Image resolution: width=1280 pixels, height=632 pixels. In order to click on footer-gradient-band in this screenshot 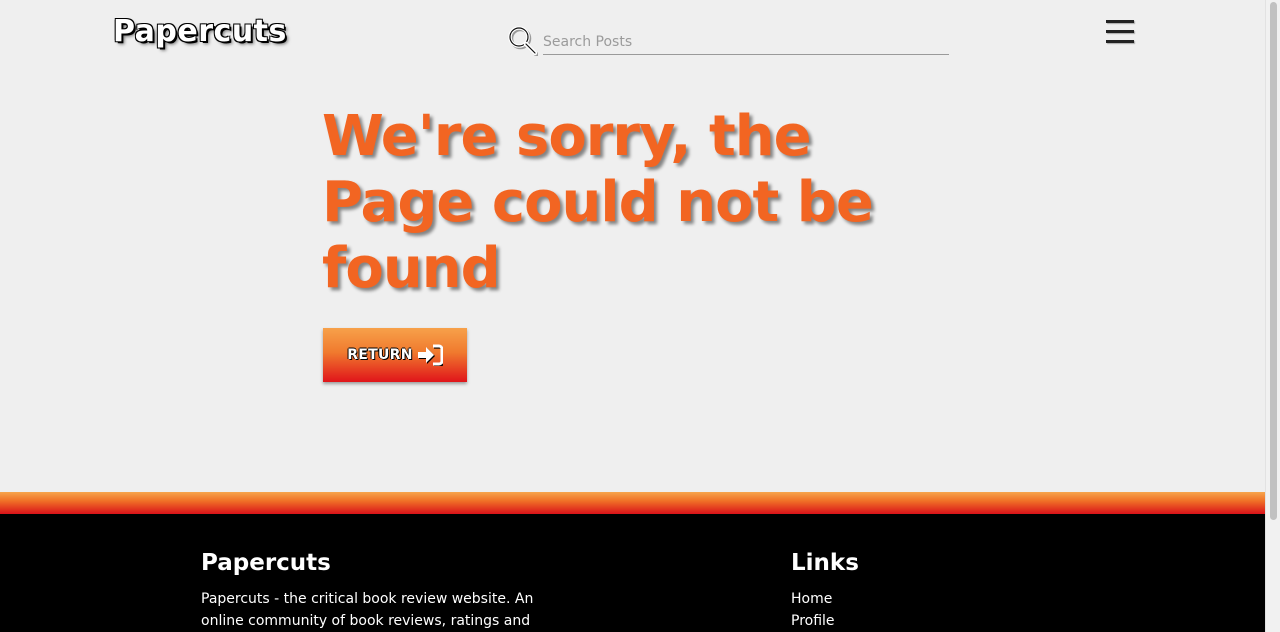, I will do `click(632, 503)`.